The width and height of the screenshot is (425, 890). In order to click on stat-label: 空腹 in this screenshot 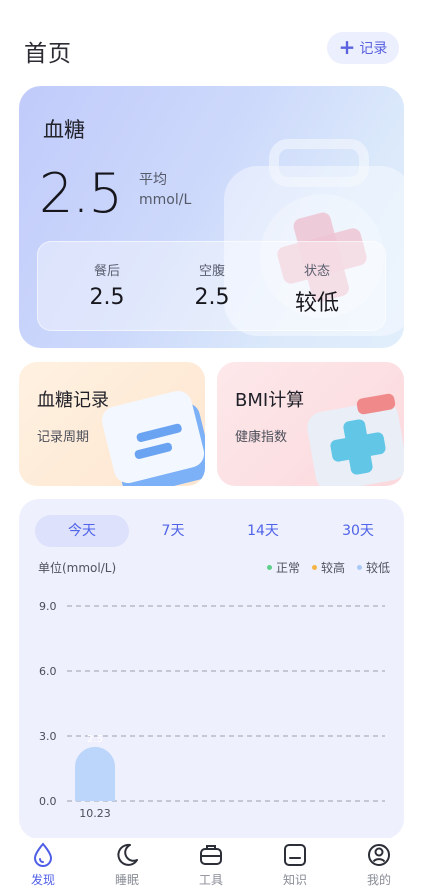, I will do `click(211, 271)`.